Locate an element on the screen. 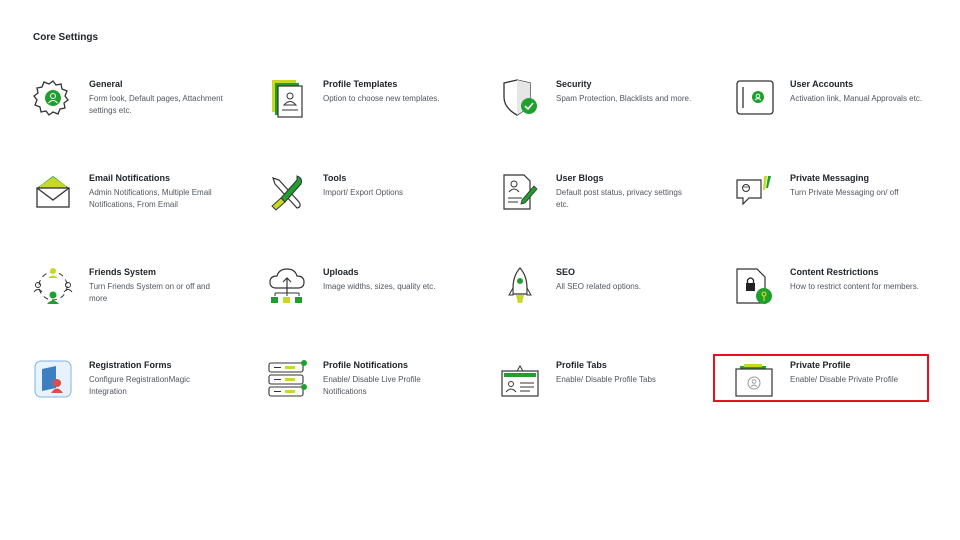 Image resolution: width=960 pixels, height=540 pixels. tile-title: Uploads is located at coordinates (341, 272).